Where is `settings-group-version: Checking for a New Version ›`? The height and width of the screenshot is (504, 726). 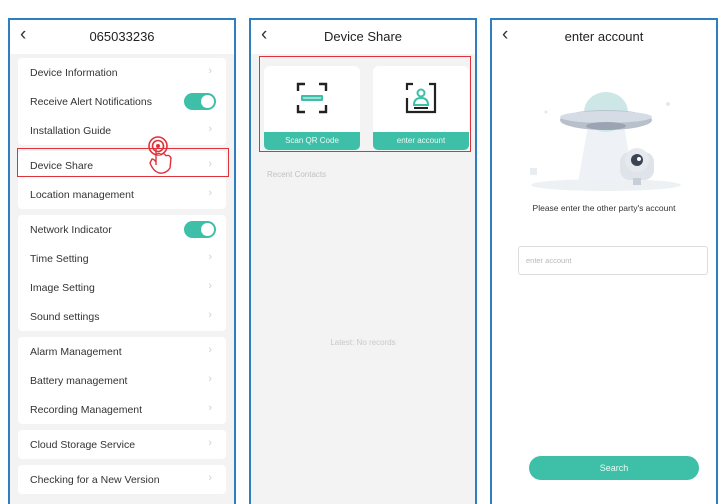
settings-group-version: Checking for a New Version › is located at coordinates (122, 479).